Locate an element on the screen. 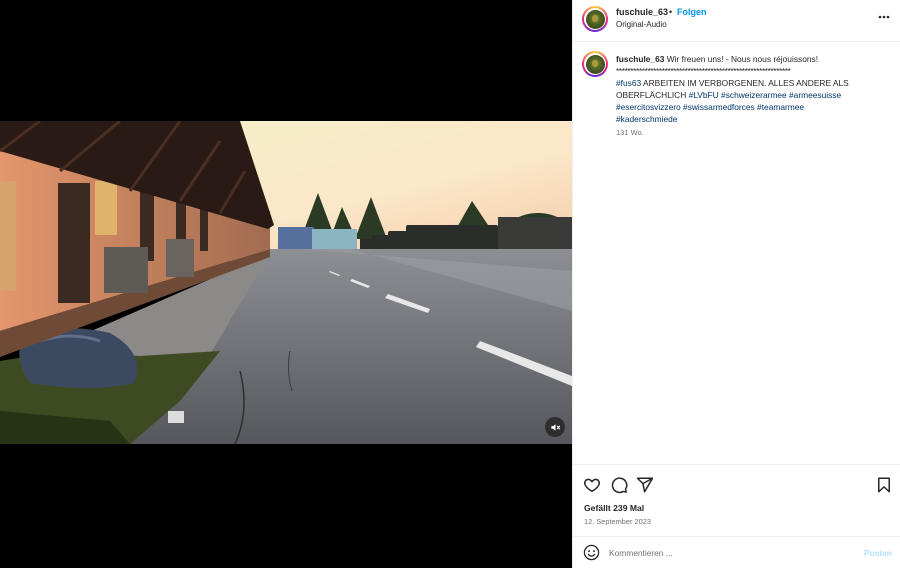 The height and width of the screenshot is (568, 900). bookmark-icon is located at coordinates (884, 485).